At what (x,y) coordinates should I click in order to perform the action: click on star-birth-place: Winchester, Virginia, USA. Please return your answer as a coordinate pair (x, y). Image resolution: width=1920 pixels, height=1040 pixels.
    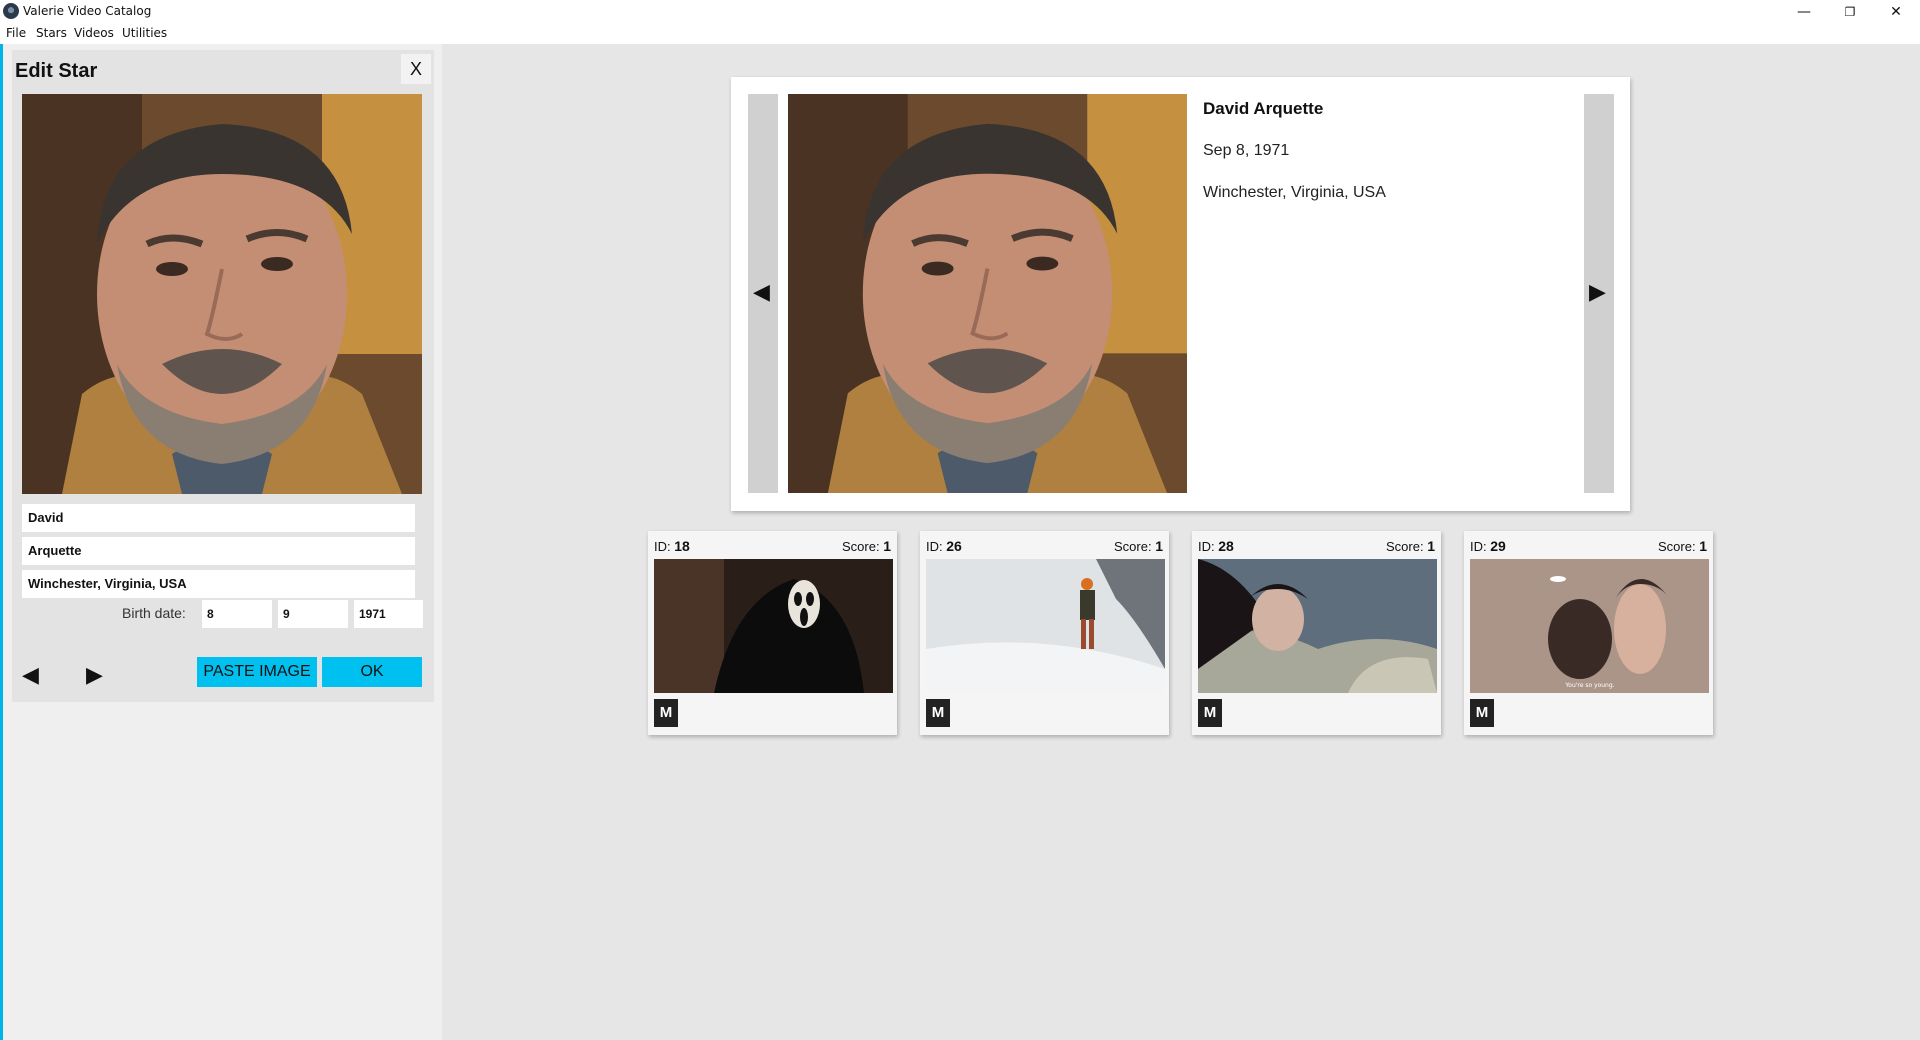
    Looking at the image, I should click on (1294, 192).